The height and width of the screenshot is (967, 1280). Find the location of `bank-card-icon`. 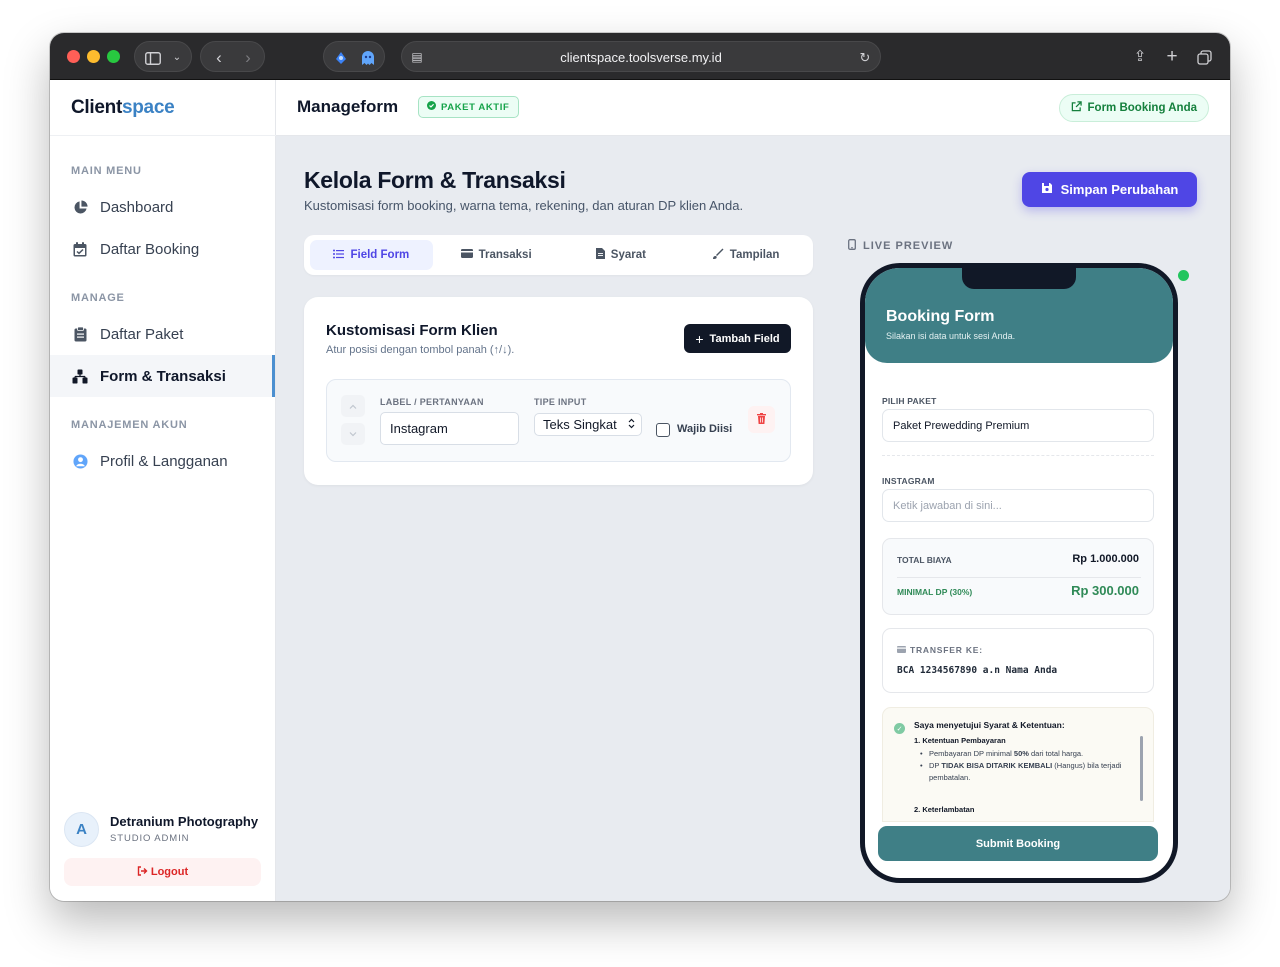

bank-card-icon is located at coordinates (901, 650).